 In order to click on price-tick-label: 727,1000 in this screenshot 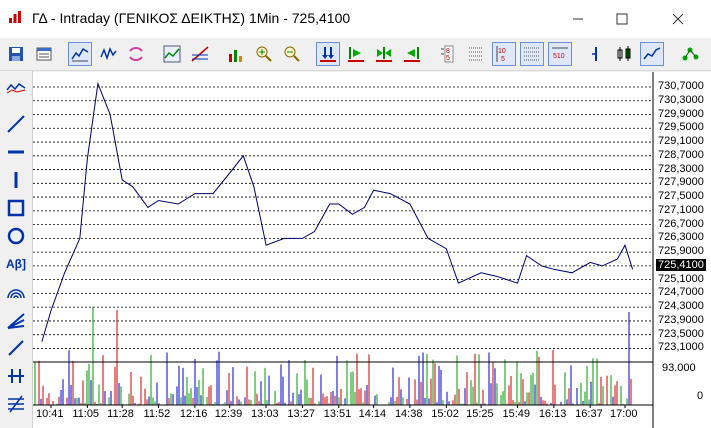, I will do `click(681, 209)`.